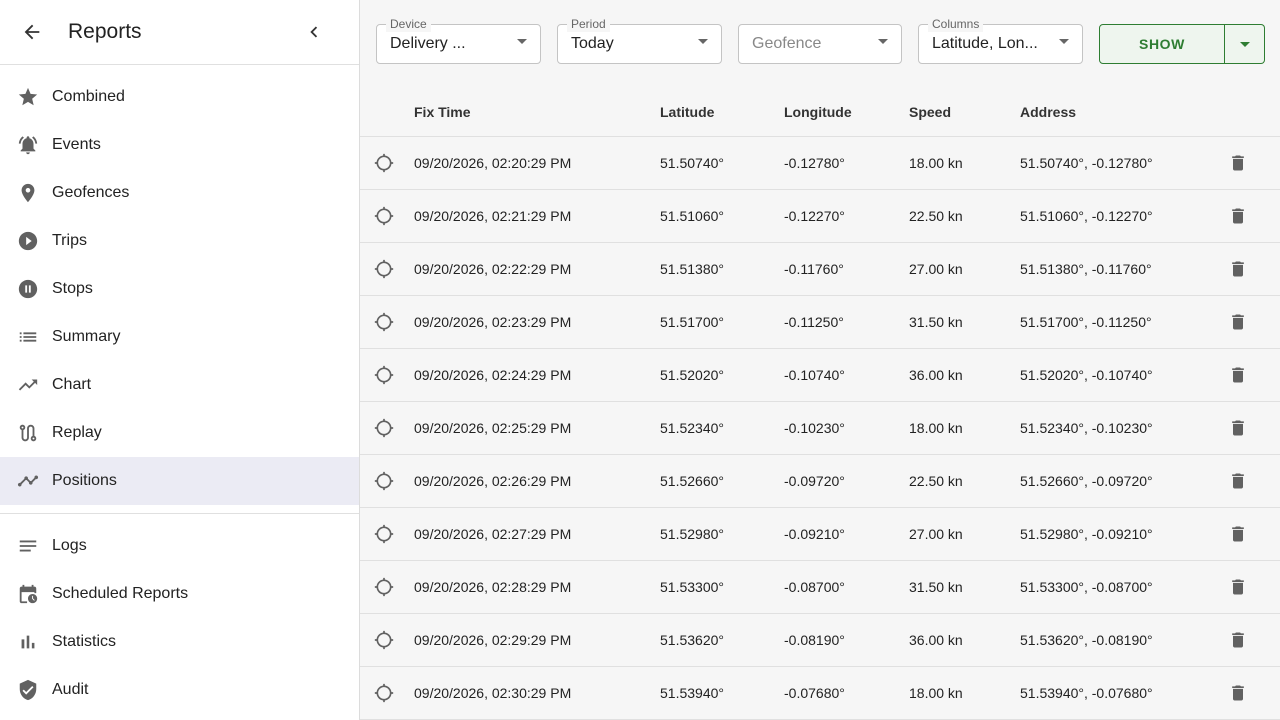  I want to click on cell-fix-time: 09/20/2026, 02:20:29 PM, so click(537, 163).